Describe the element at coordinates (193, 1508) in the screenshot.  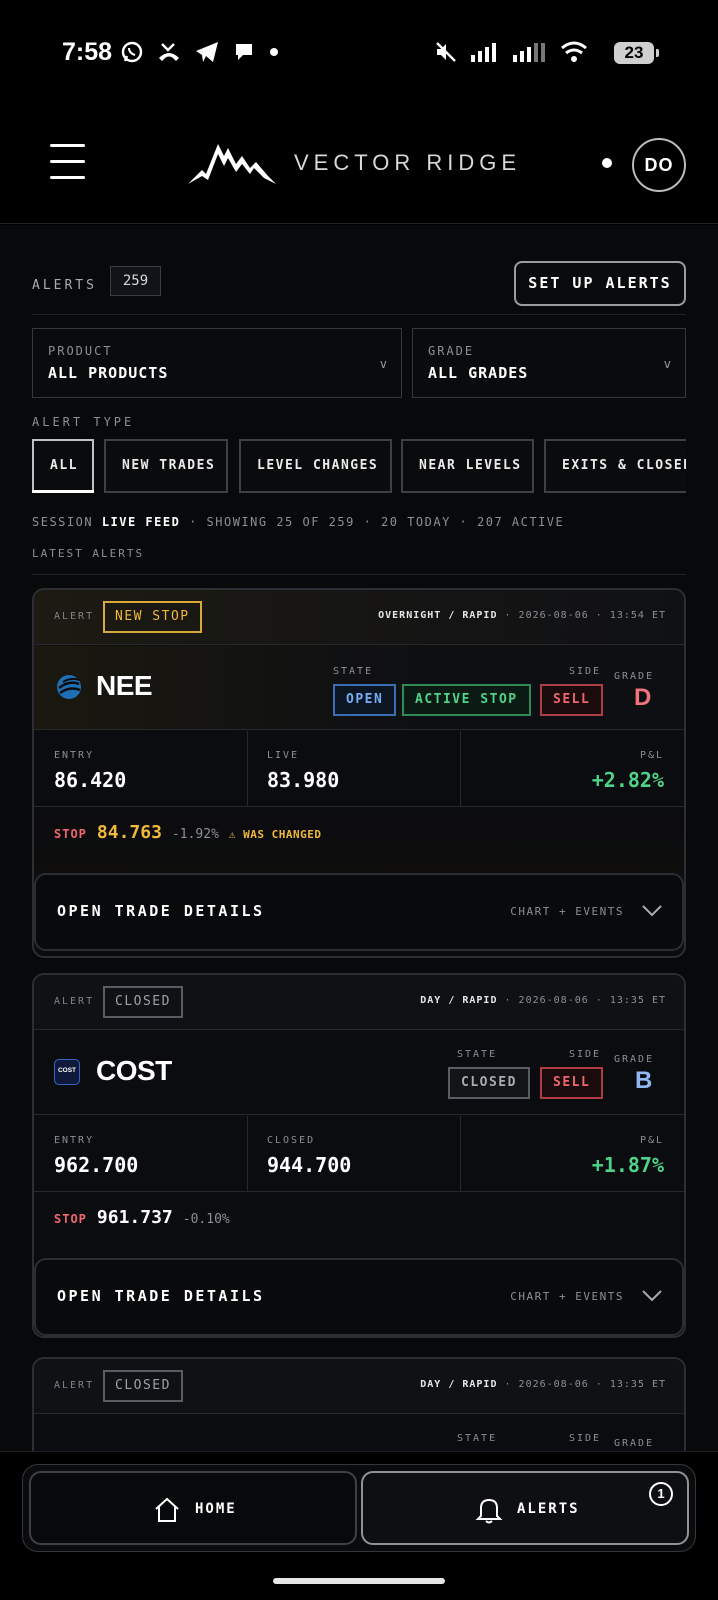
I see `nav-home-button: HOME` at that location.